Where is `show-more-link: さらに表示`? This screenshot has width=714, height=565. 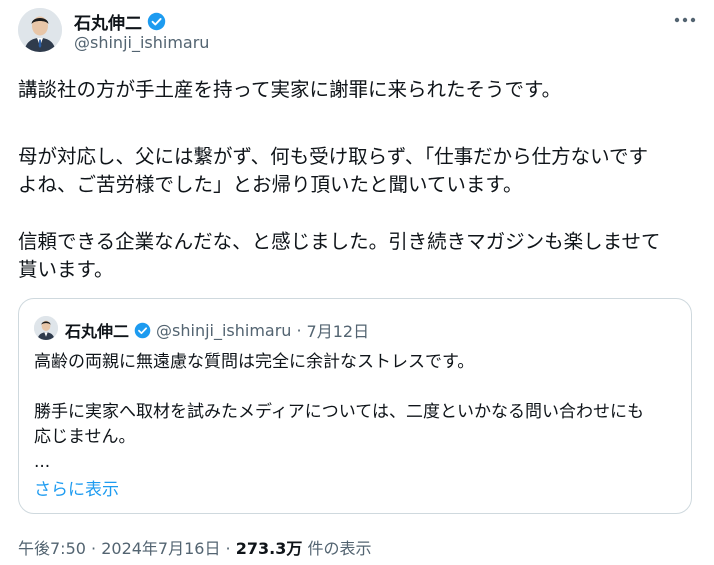
show-more-link: さらに表示 is located at coordinates (76, 487).